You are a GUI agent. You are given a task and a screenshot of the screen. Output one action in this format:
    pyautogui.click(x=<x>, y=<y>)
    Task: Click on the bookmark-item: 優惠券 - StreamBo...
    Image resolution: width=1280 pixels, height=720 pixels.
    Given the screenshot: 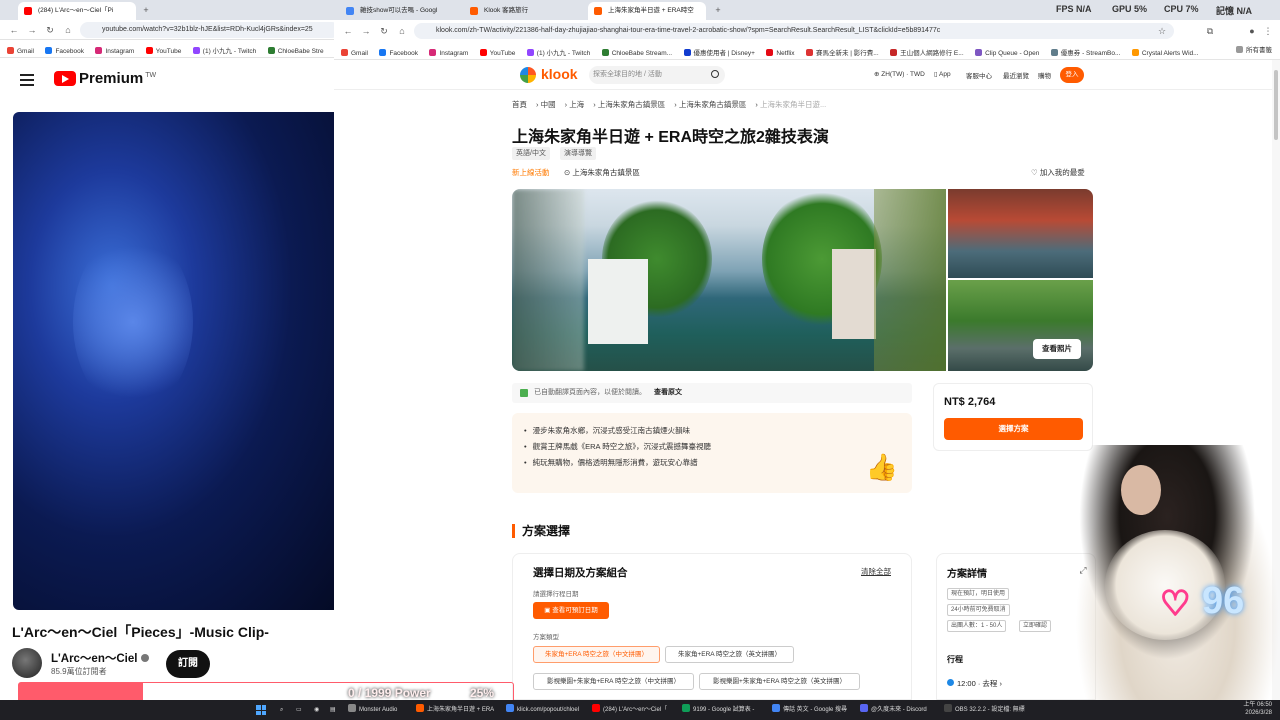 What is the action you would take?
    pyautogui.click(x=1085, y=52)
    